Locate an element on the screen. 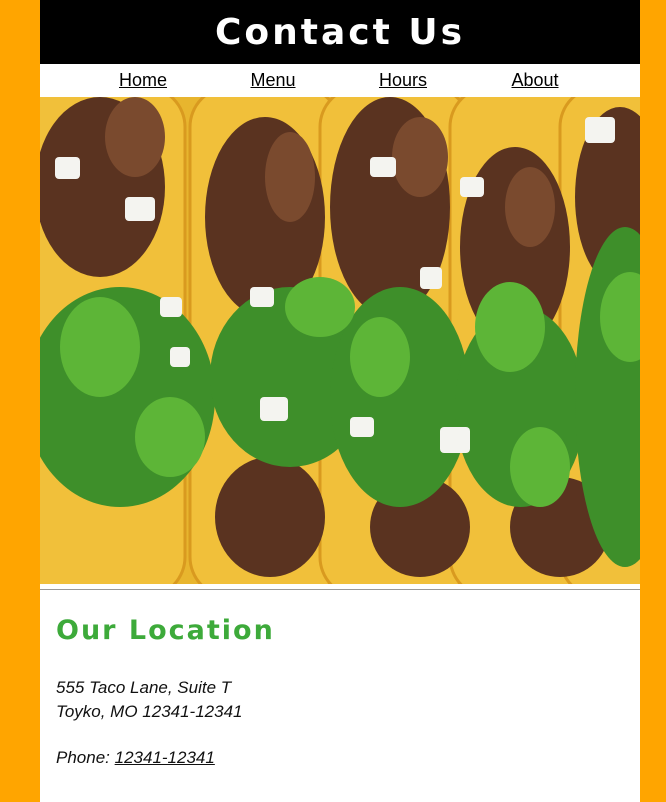 The image size is (666, 802). location-heading: Our Location is located at coordinates (165, 630).